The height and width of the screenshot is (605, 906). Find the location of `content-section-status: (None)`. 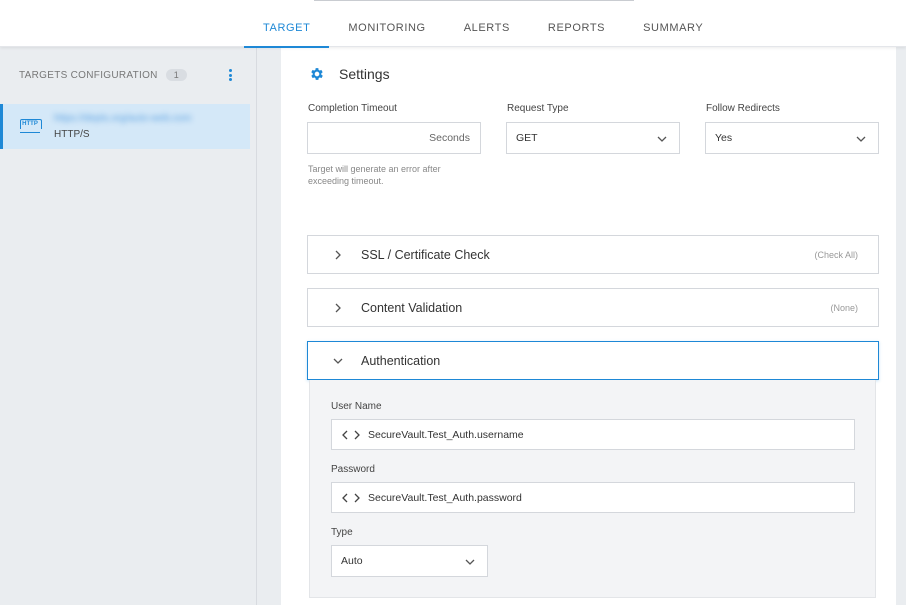

content-section-status: (None) is located at coordinates (844, 307).